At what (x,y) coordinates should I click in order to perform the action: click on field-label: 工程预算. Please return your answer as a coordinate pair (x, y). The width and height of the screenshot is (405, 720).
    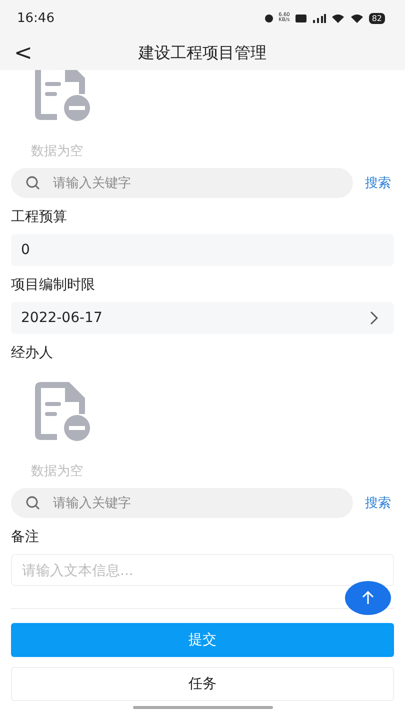
    Looking at the image, I should click on (39, 217).